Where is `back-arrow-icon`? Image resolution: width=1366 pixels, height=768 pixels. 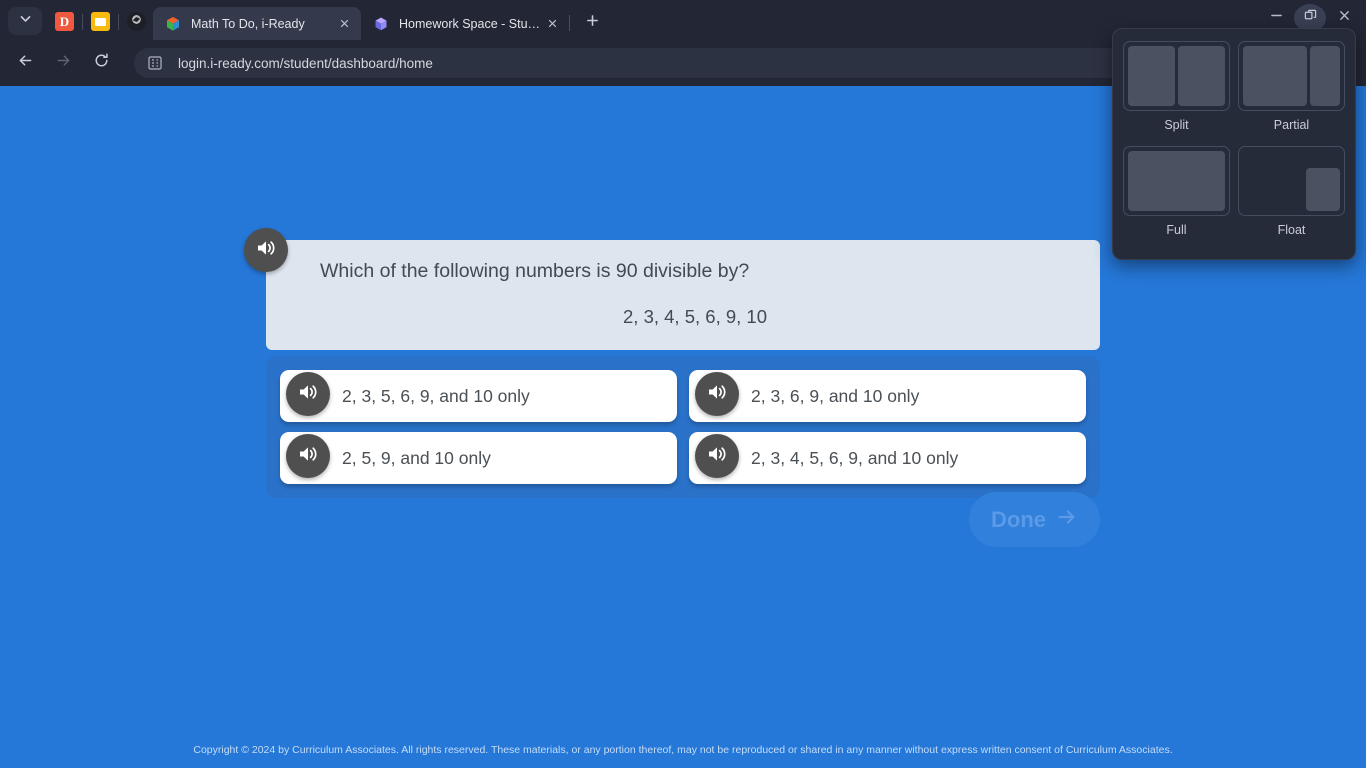
back-arrow-icon is located at coordinates (25, 63).